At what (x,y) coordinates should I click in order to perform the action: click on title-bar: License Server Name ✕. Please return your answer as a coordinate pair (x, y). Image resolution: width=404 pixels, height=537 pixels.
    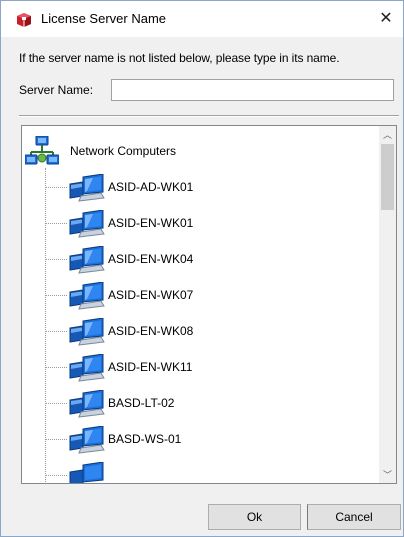
    Looking at the image, I should click on (202, 19).